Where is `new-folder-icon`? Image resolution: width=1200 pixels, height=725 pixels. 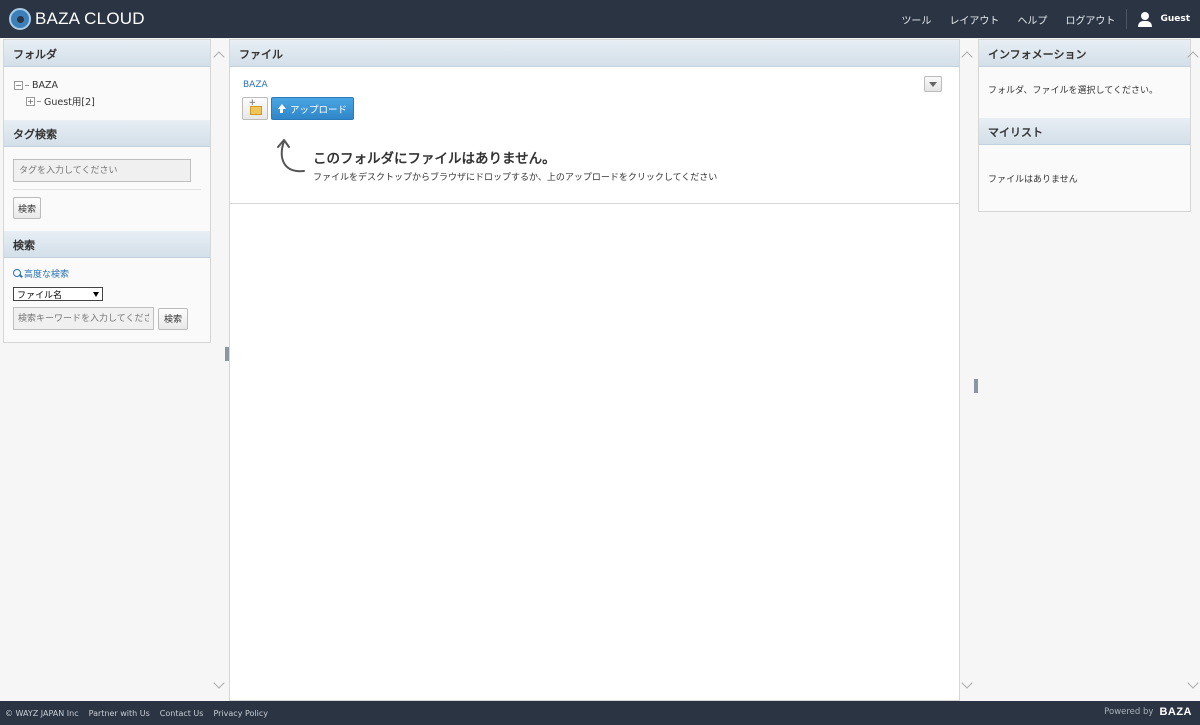
new-folder-icon is located at coordinates (255, 106).